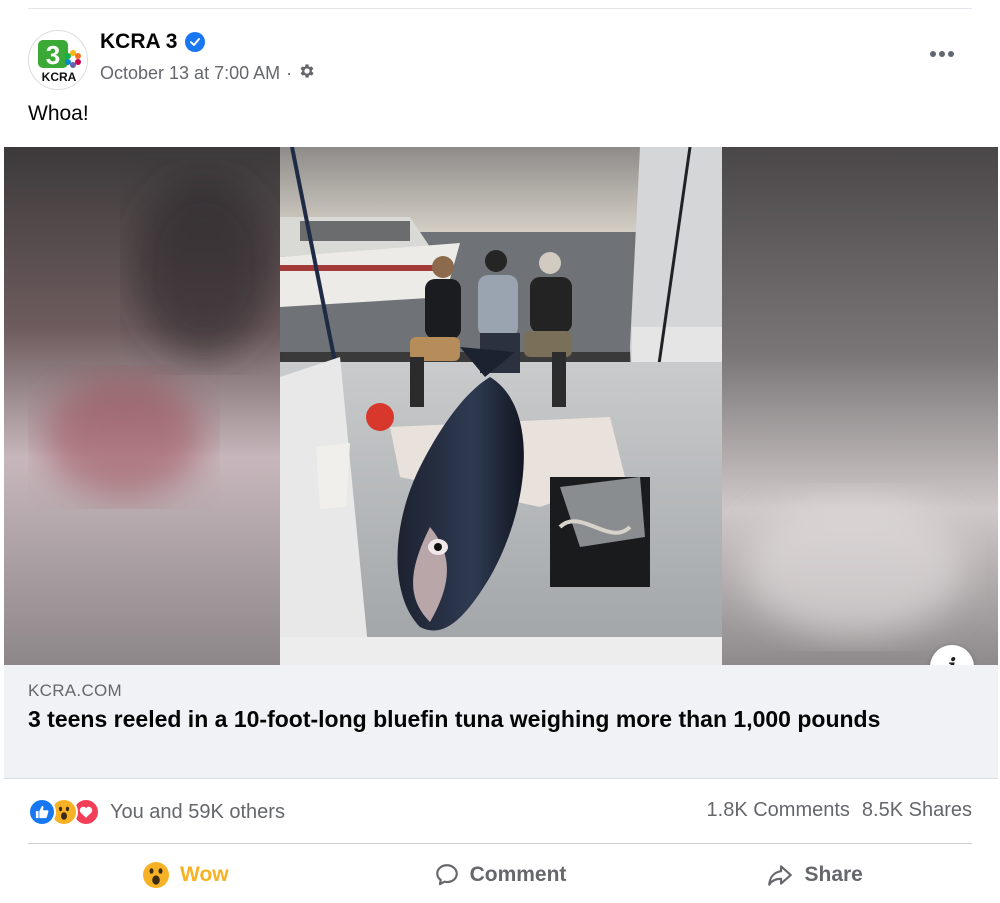 This screenshot has height=903, width=1000. I want to click on like-icon, so click(42, 812).